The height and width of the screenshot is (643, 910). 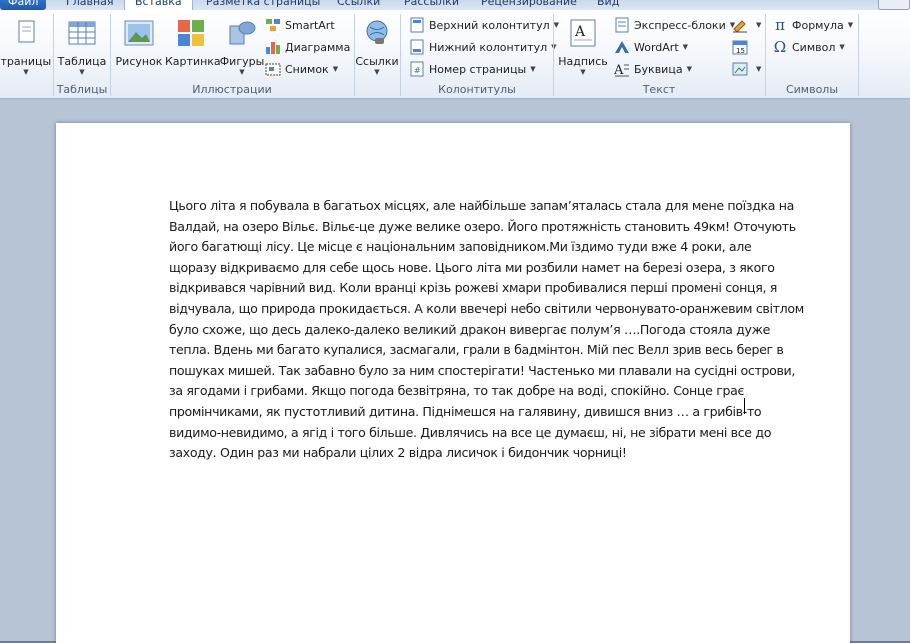 I want to click on textbox-icon: A, so click(x=583, y=33).